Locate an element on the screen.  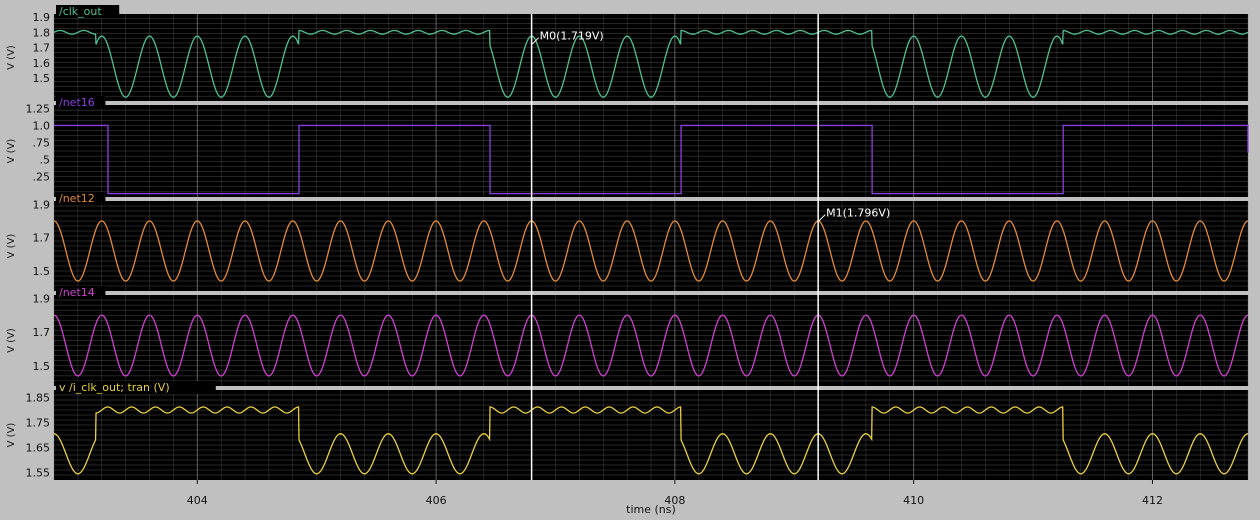
x-tick-label: 410 is located at coordinates (913, 500).